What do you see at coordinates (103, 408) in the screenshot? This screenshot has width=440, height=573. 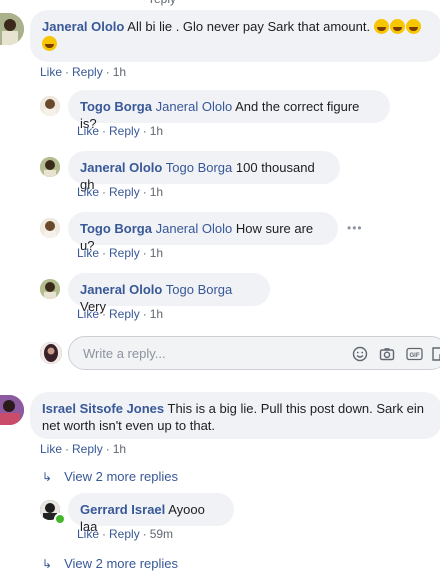 I see `comment-author: Israel Sitsofe Jones` at bounding box center [103, 408].